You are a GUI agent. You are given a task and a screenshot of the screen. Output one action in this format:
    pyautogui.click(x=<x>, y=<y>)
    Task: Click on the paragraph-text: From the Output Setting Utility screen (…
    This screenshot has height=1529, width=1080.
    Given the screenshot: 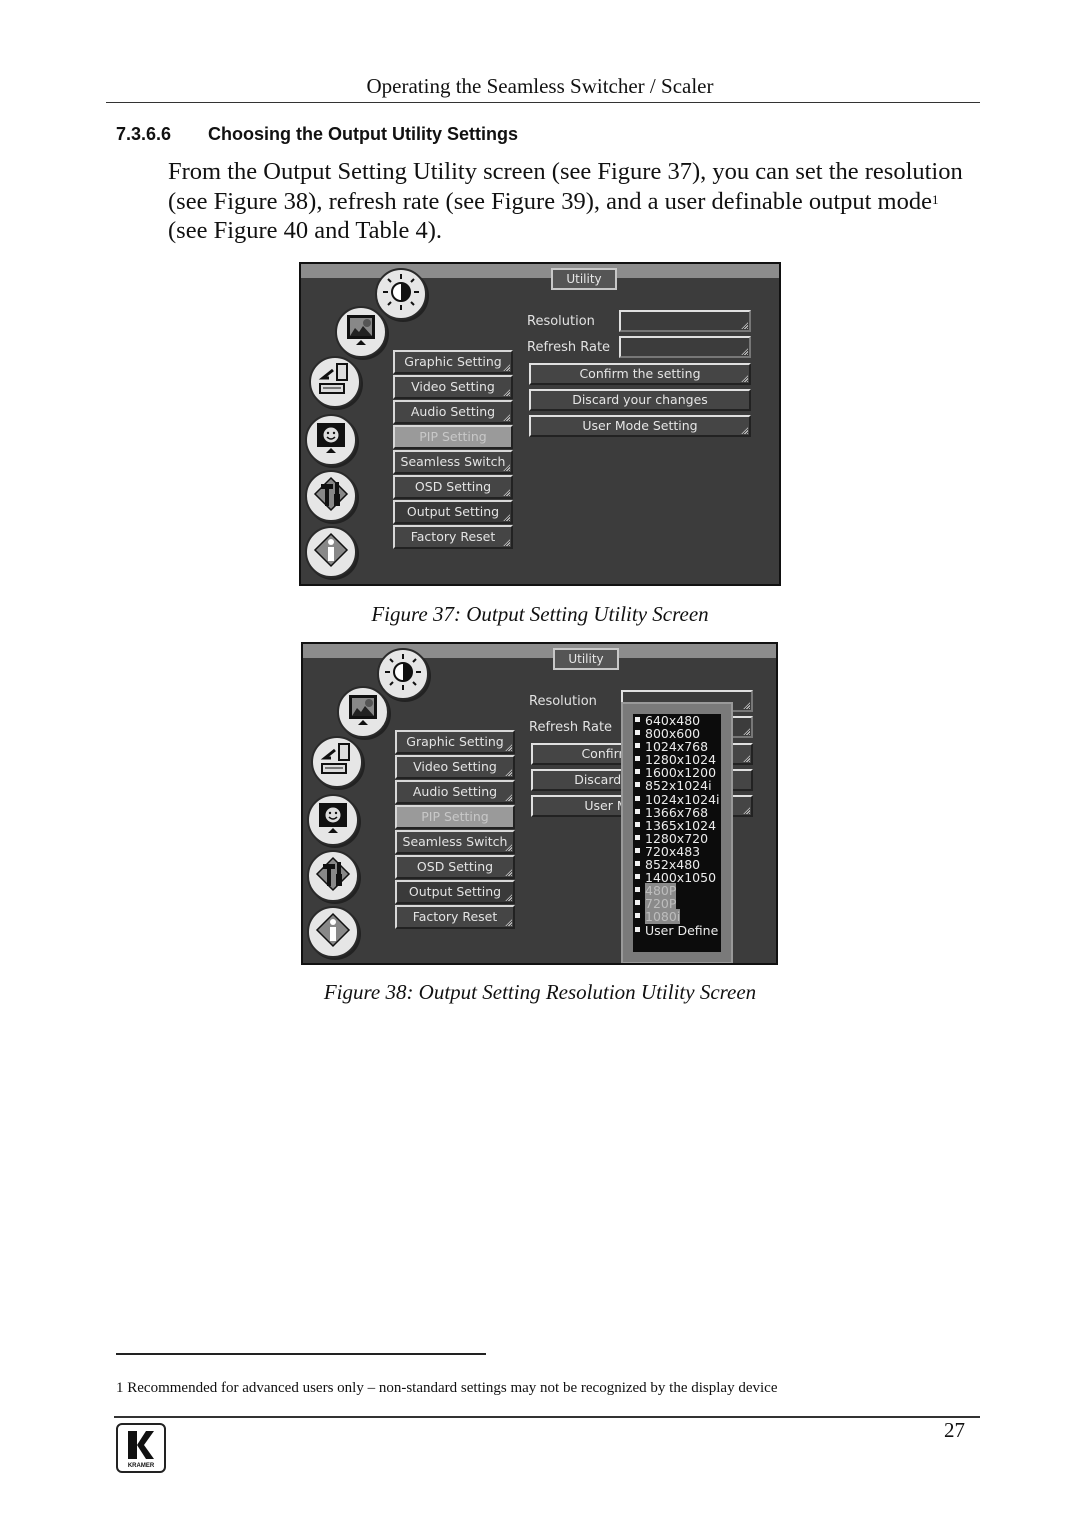 What is the action you would take?
    pyautogui.click(x=565, y=186)
    